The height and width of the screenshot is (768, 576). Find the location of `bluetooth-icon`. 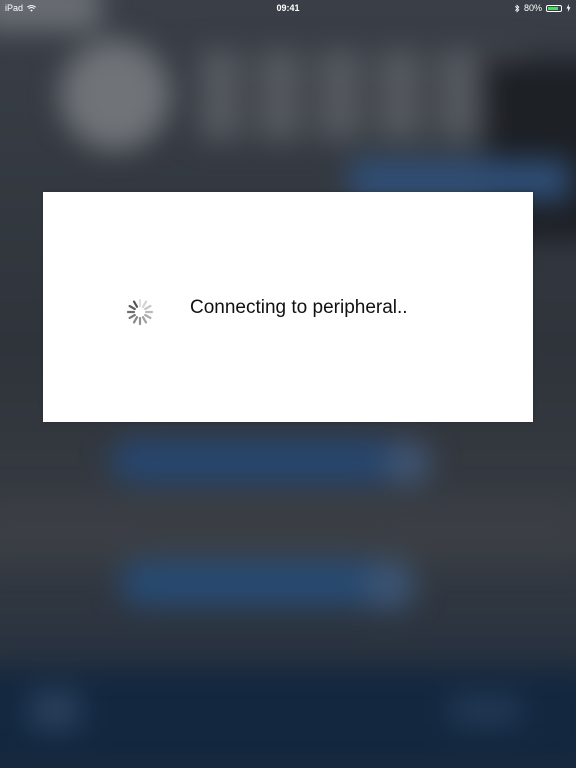

bluetooth-icon is located at coordinates (517, 8).